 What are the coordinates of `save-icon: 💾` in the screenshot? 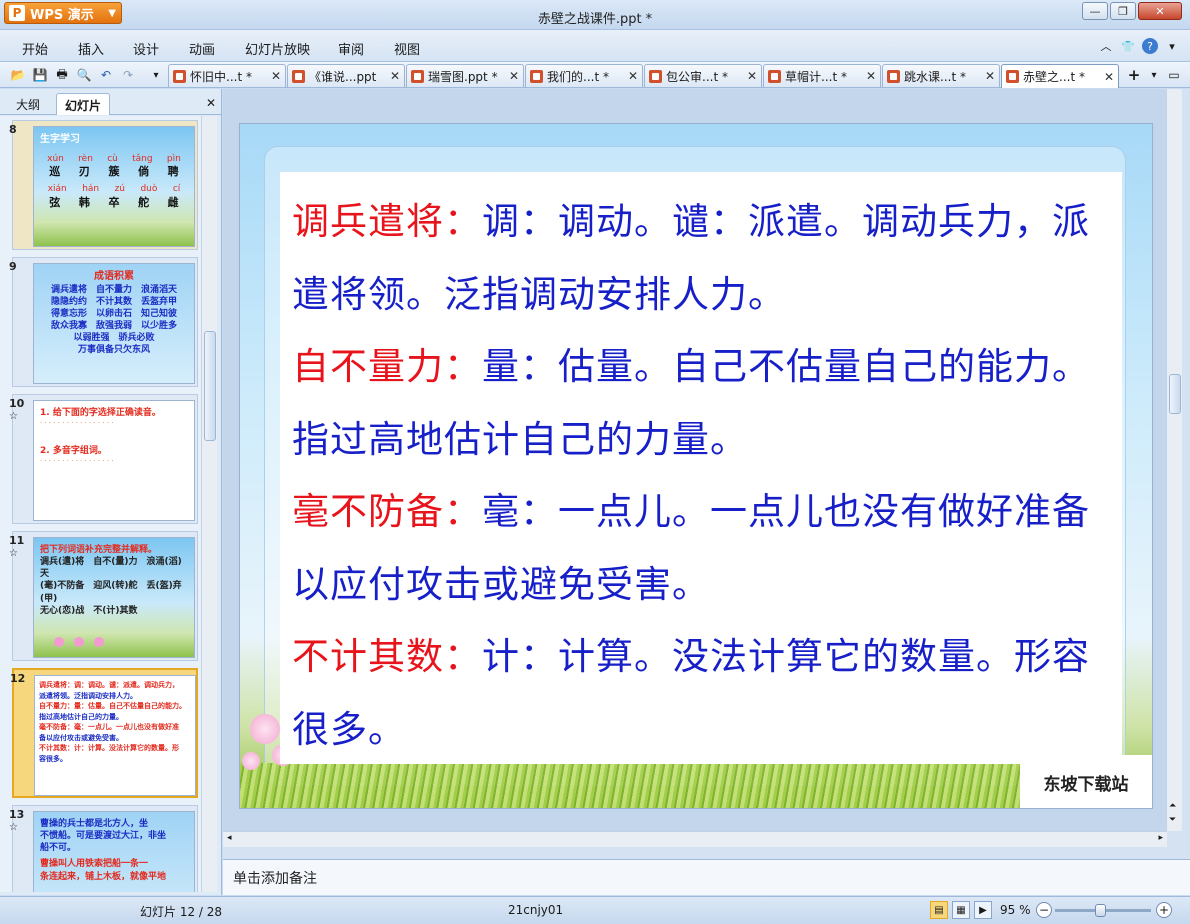 It's located at (40, 75).